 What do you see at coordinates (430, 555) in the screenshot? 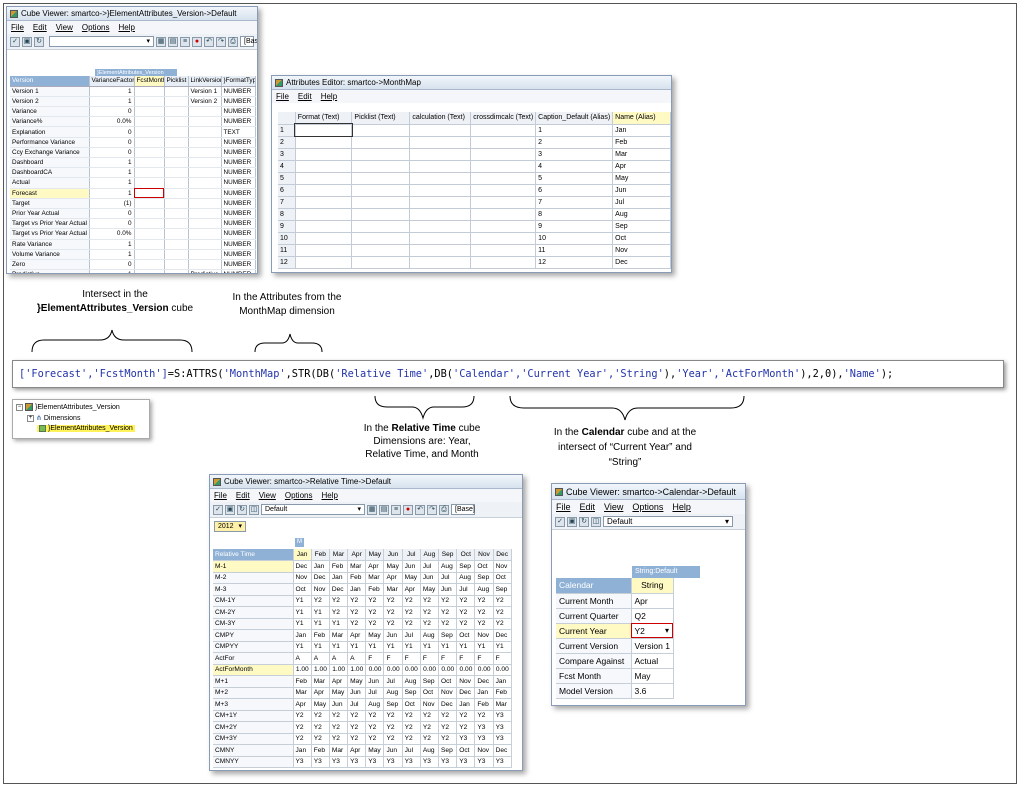
I see `column-header: Aug` at bounding box center [430, 555].